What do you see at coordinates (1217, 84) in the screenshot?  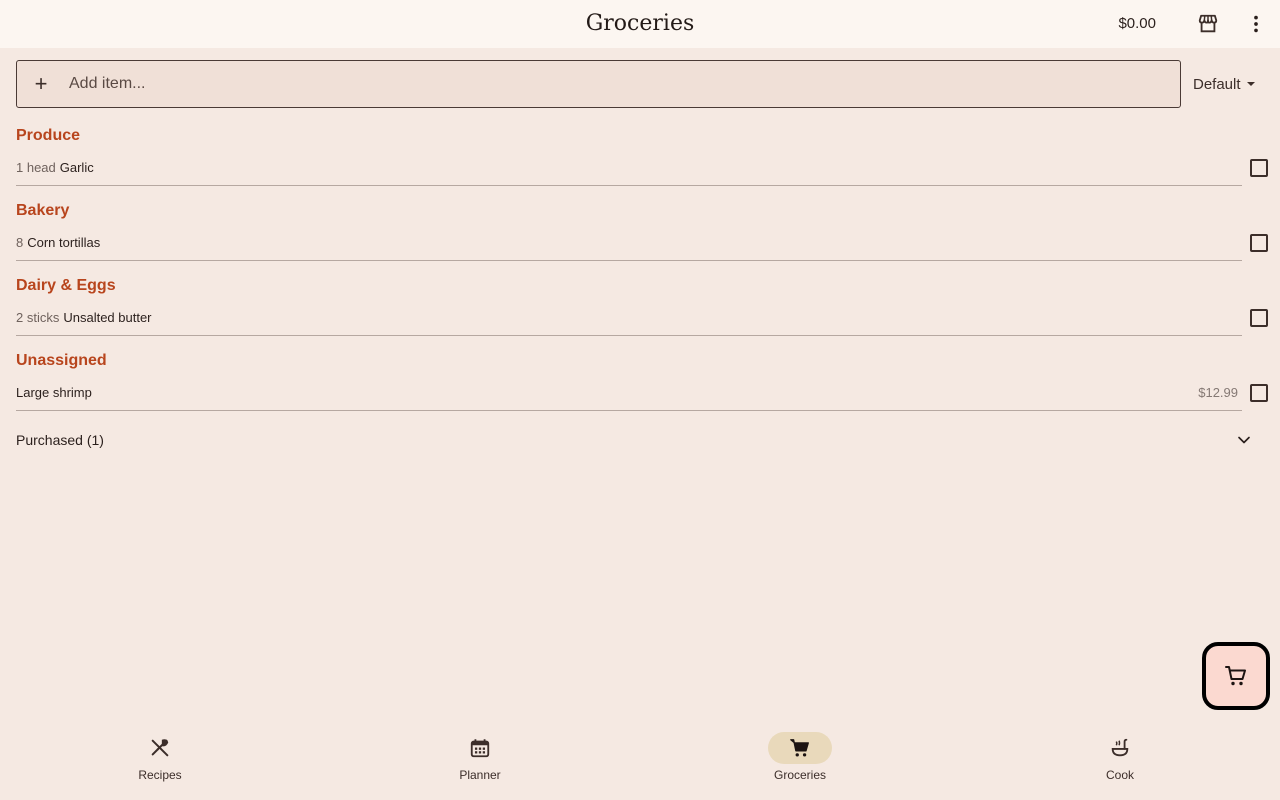 I see `sort-value: Default` at bounding box center [1217, 84].